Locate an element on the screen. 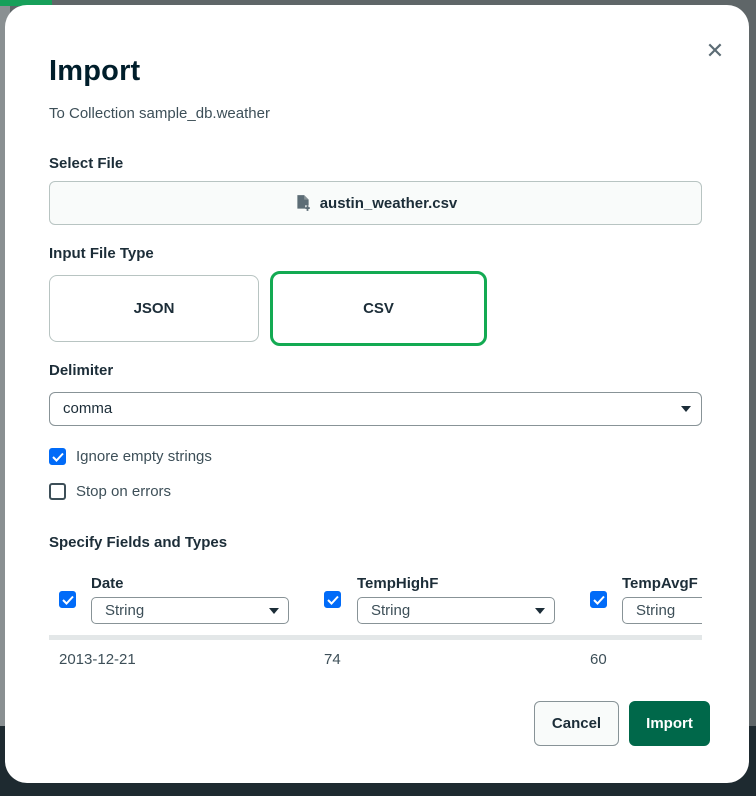  select-file-label: Select File is located at coordinates (86, 163).